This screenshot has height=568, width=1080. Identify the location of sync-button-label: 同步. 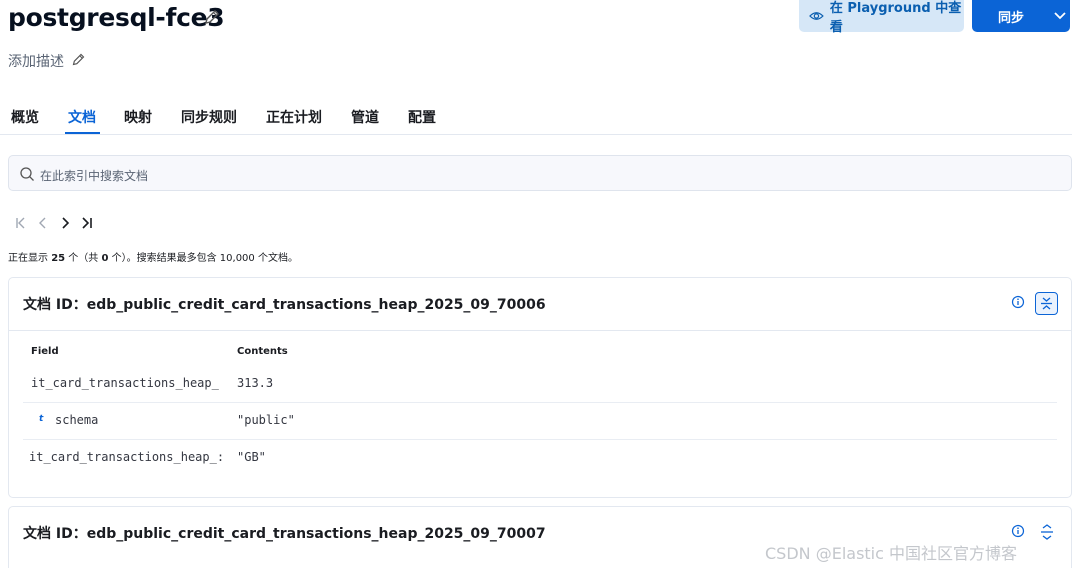
(1010, 18).